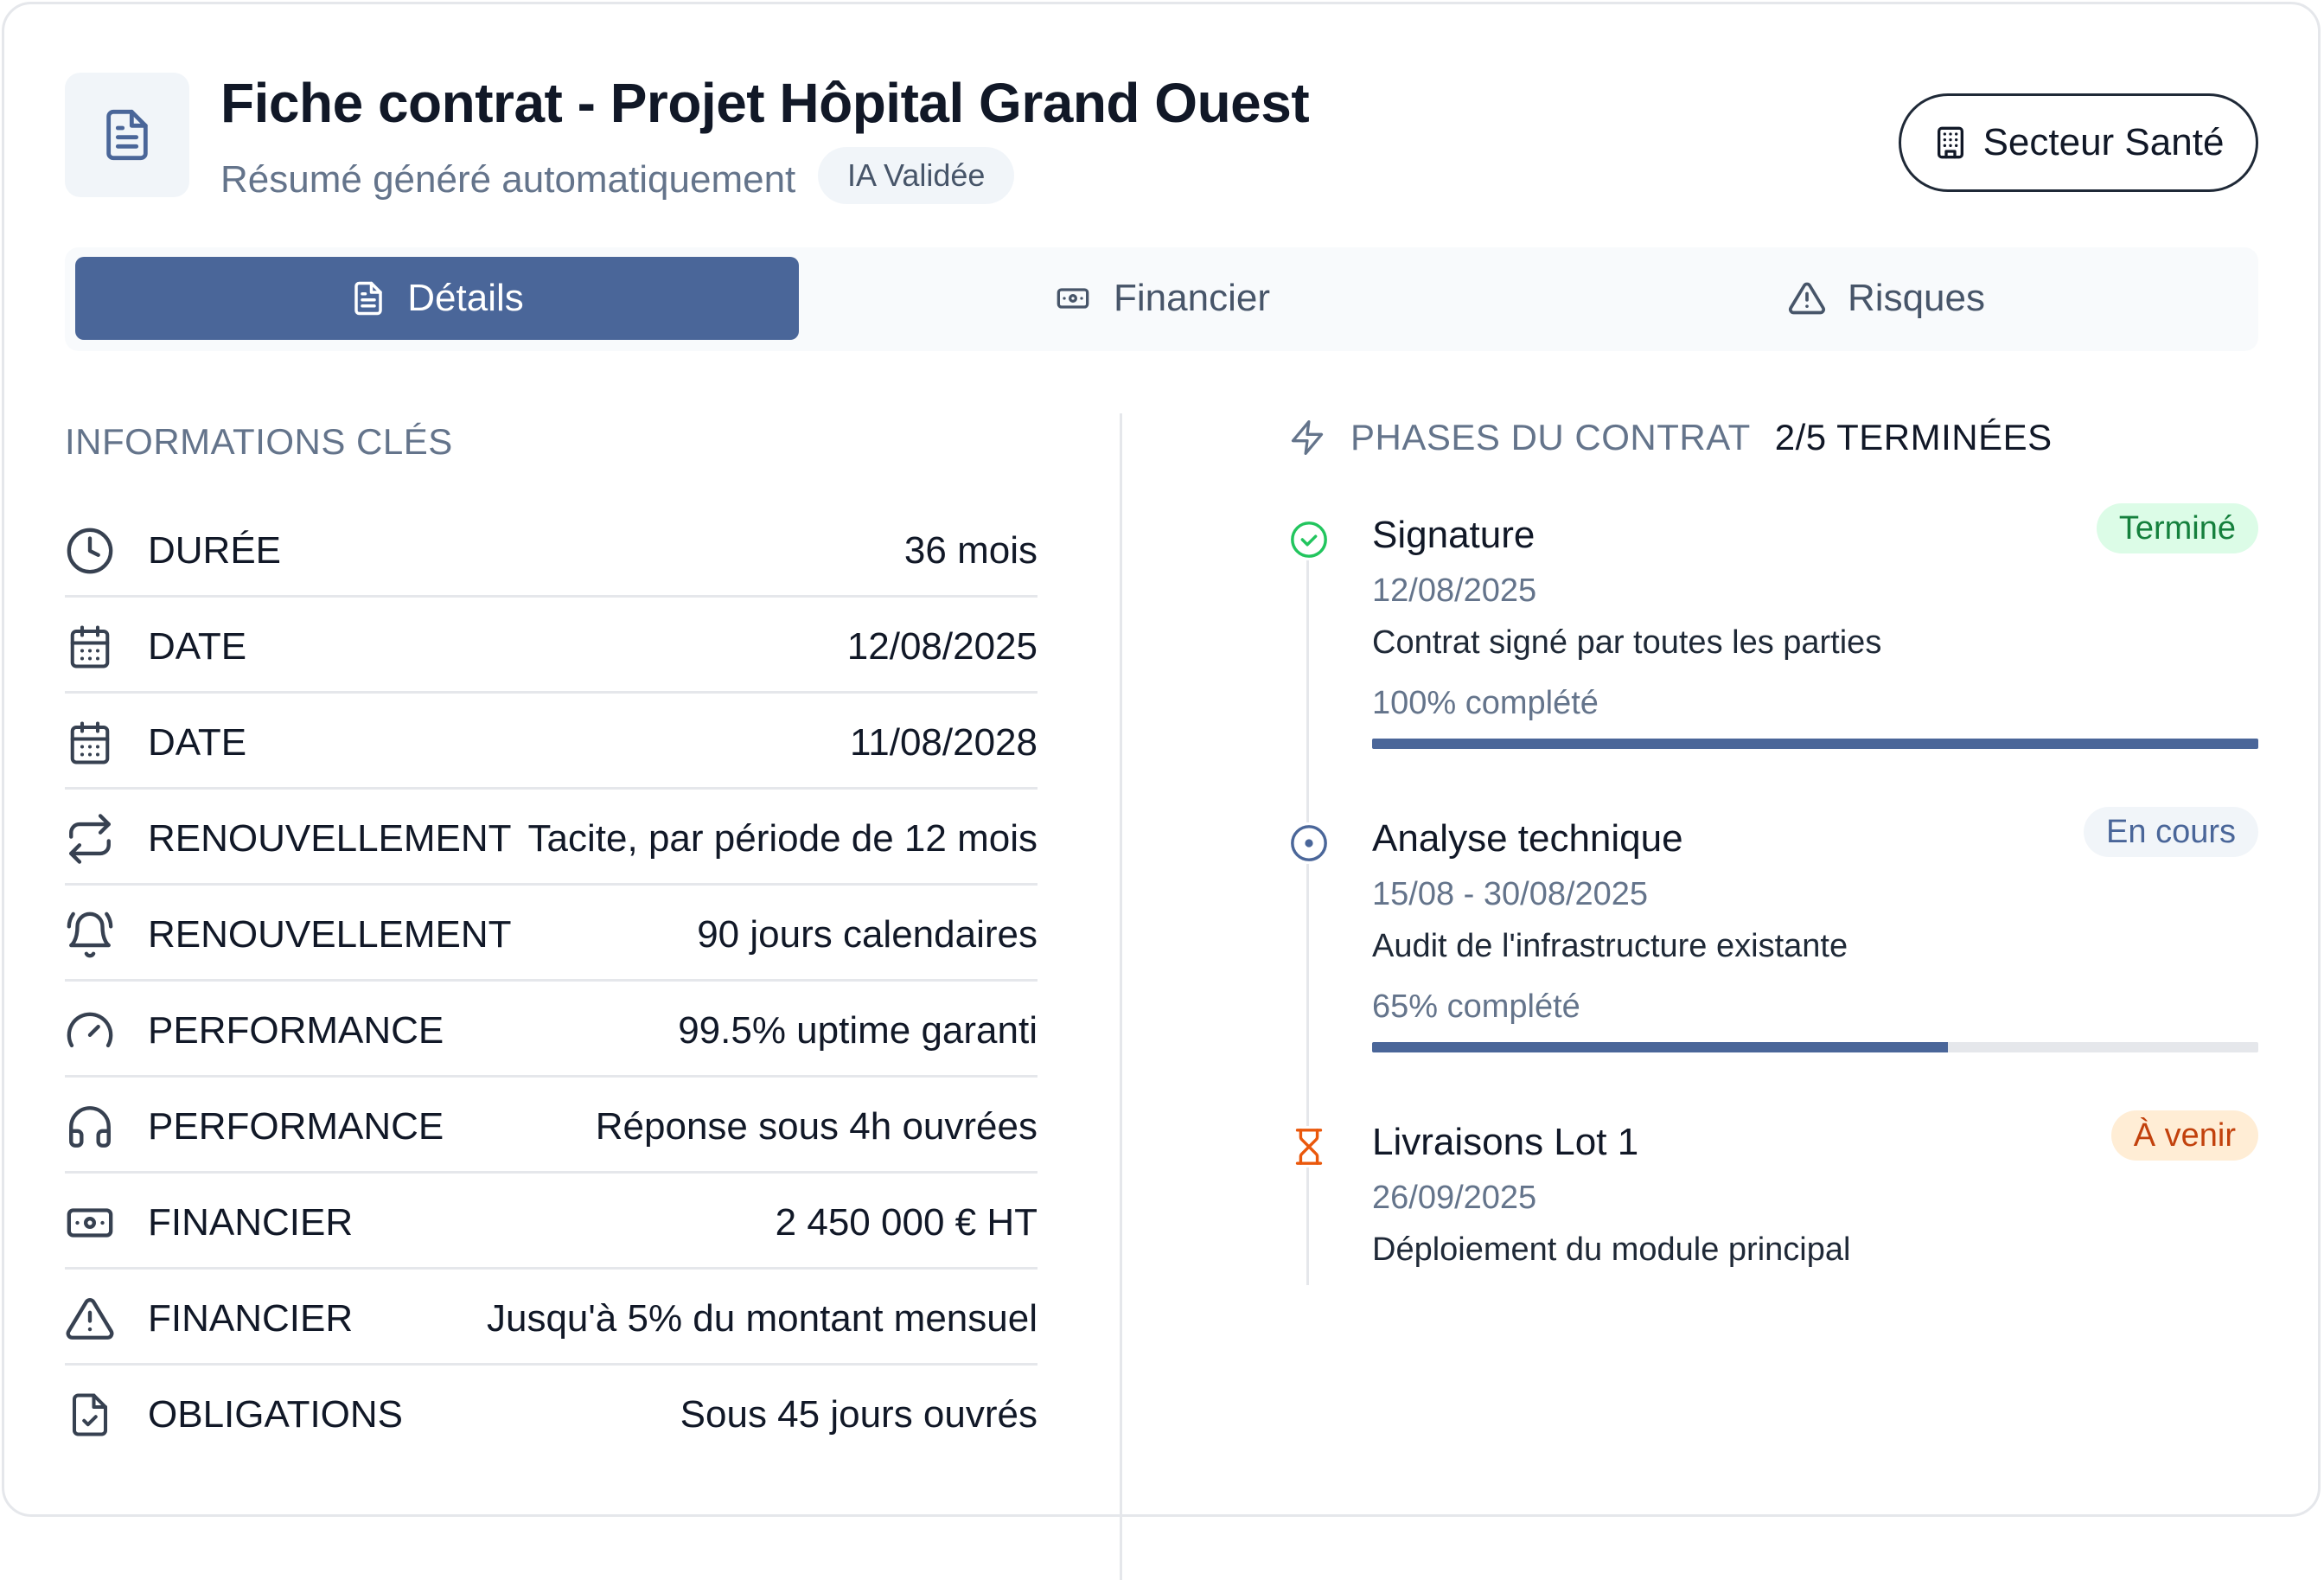 This screenshot has width=2324, height=1580. I want to click on phases-header: PHASES DU CONTRAT 2/5 TERMINÉES, so click(1670, 437).